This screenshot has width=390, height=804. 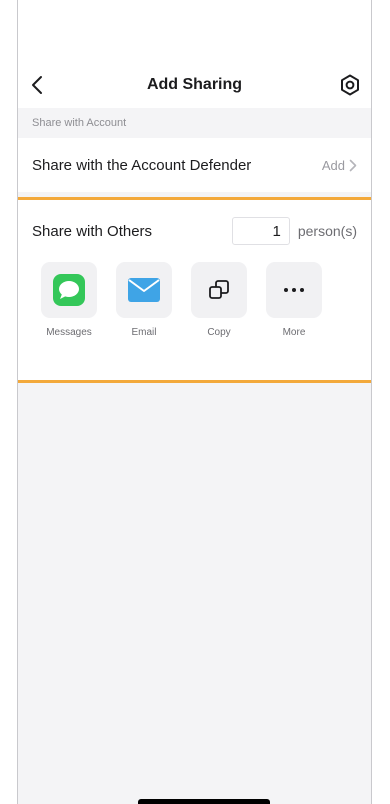 I want to click on share-option-copy: Copy, so click(x=219, y=300).